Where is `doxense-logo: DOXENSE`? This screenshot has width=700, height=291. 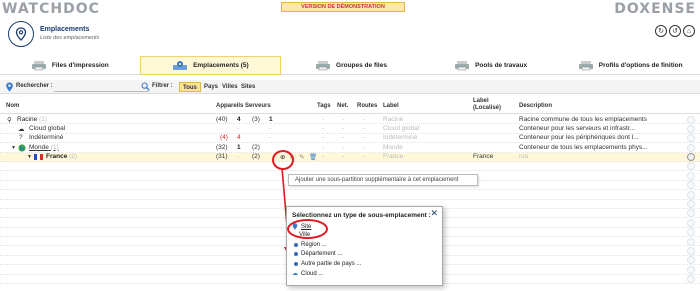 doxense-logo: DOXENSE is located at coordinates (655, 9).